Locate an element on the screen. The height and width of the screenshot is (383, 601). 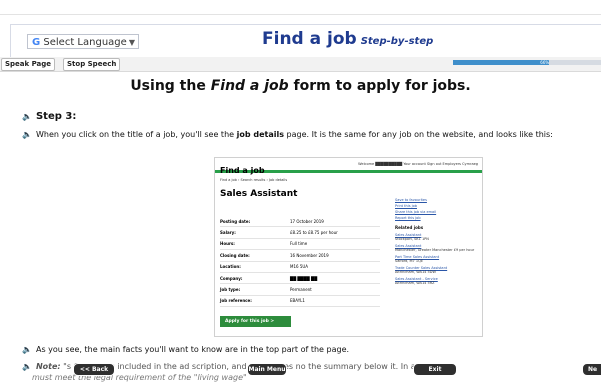
table-row: Hours: Full time is located at coordinates (300, 244).